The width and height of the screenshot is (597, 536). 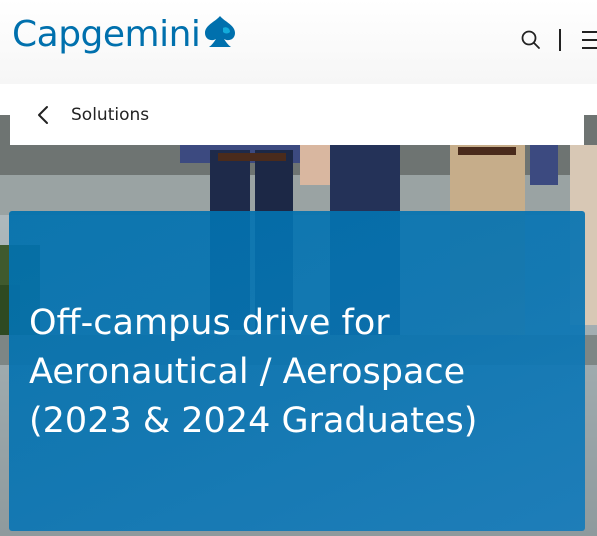 I want to click on capgemini-spade-icon, so click(x=220, y=31).